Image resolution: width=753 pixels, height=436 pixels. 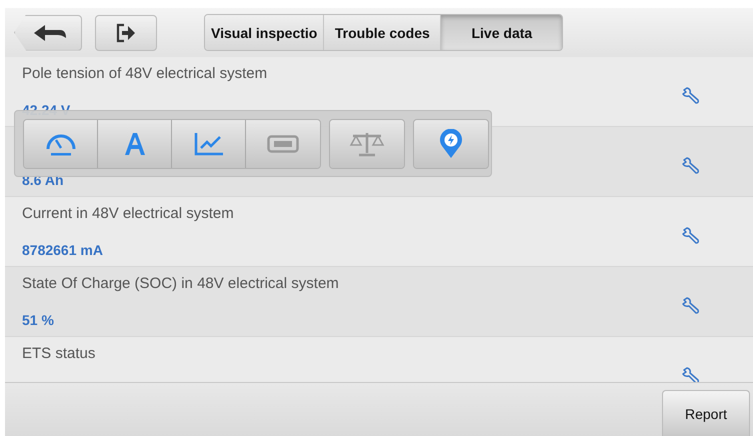 I want to click on parameter-value: 51 %, so click(x=38, y=320).